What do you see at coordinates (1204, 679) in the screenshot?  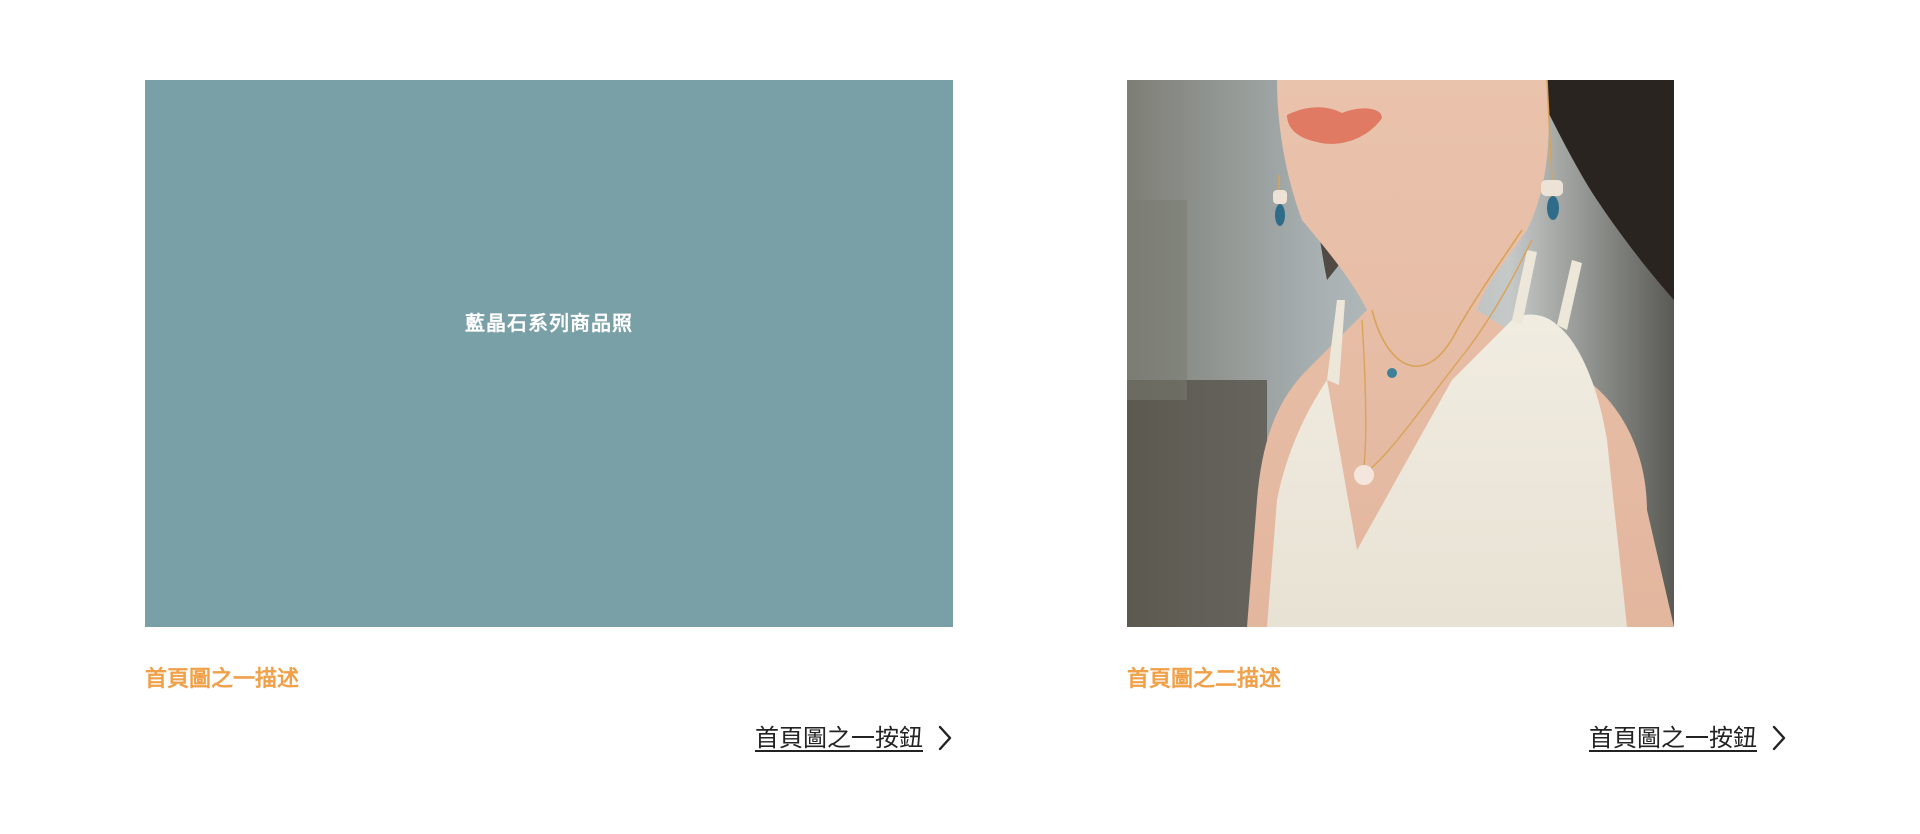 I see `card-description: 首頁圖之二描述` at bounding box center [1204, 679].